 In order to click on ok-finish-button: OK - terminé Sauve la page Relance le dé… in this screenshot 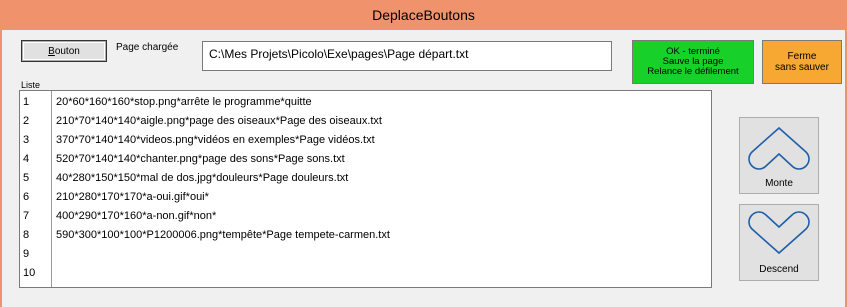, I will do `click(693, 62)`.